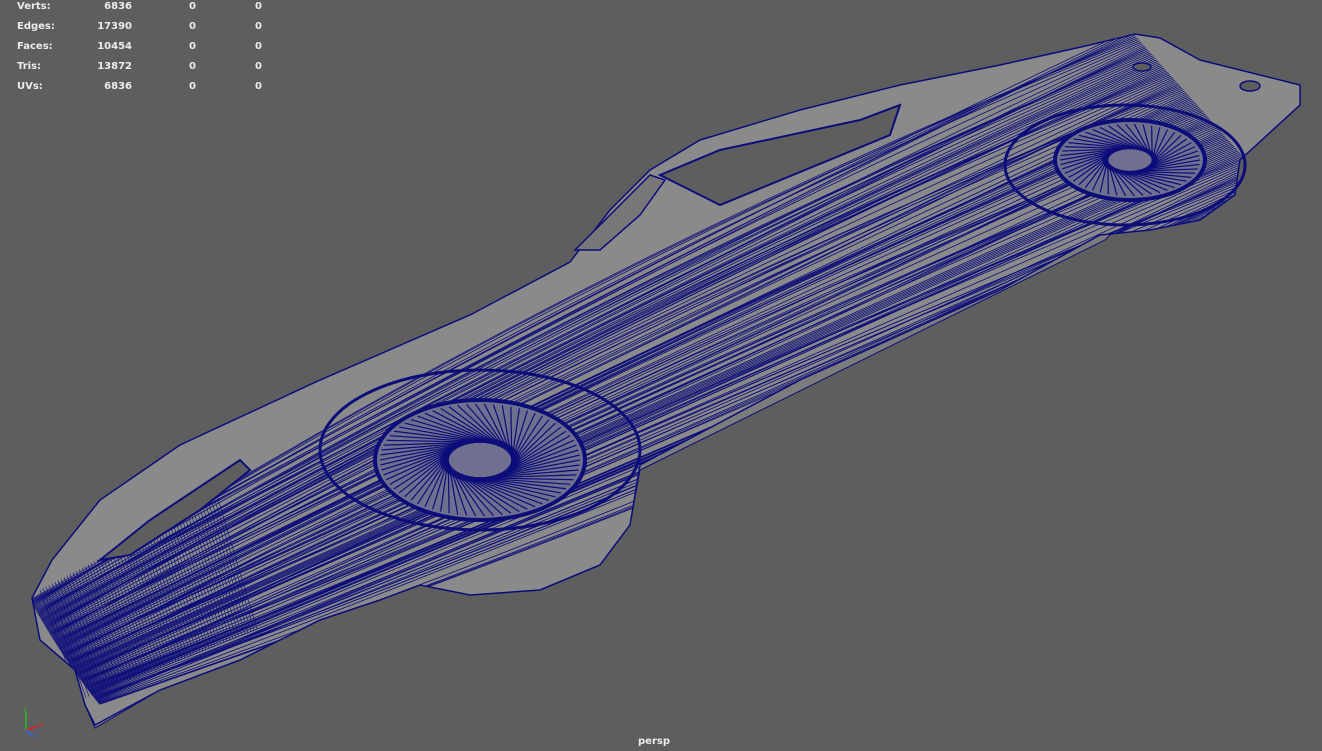 The height and width of the screenshot is (751, 1322). I want to click on rear-hole-right, so click(1250, 86).